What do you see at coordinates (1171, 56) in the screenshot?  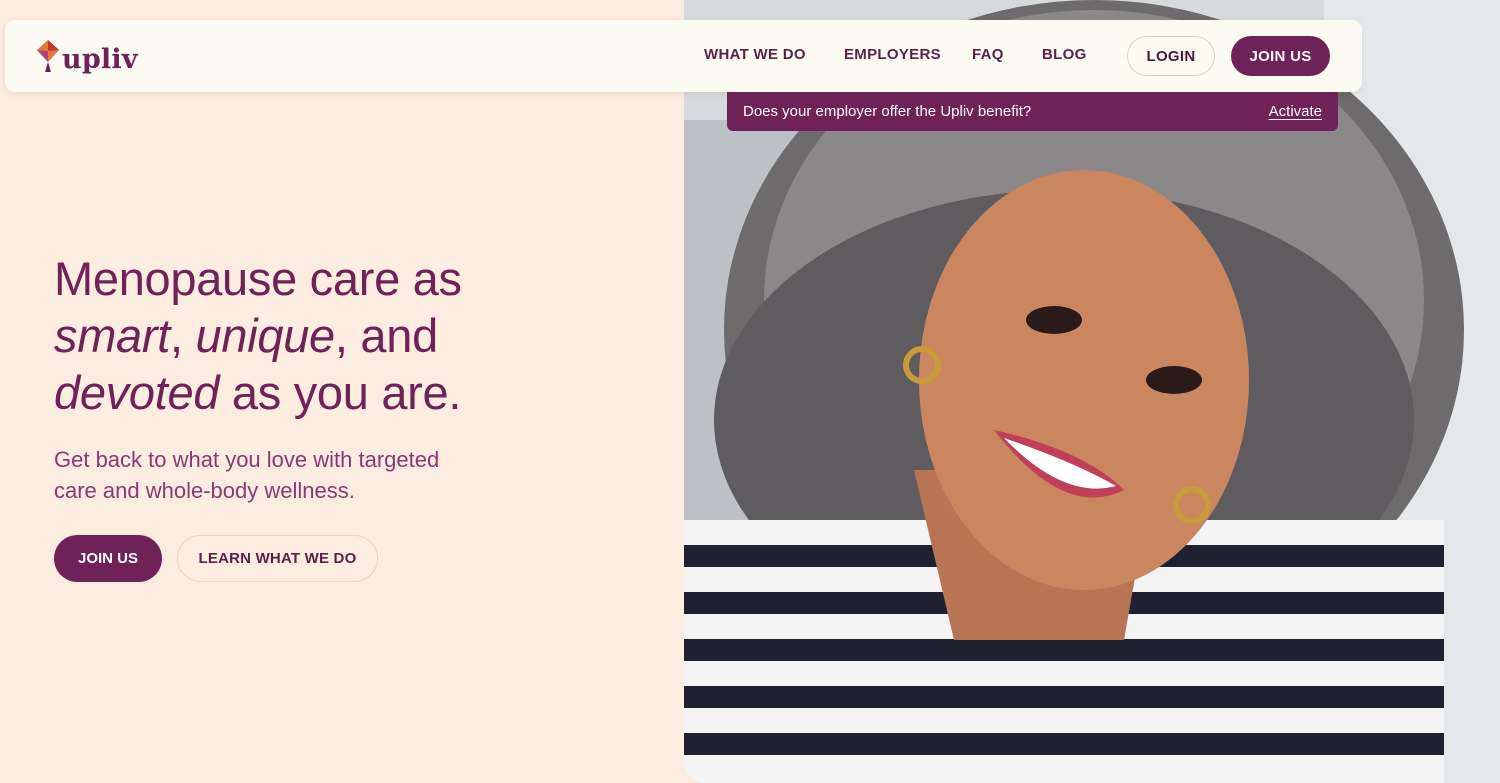 I see `login-button: LOGIN` at bounding box center [1171, 56].